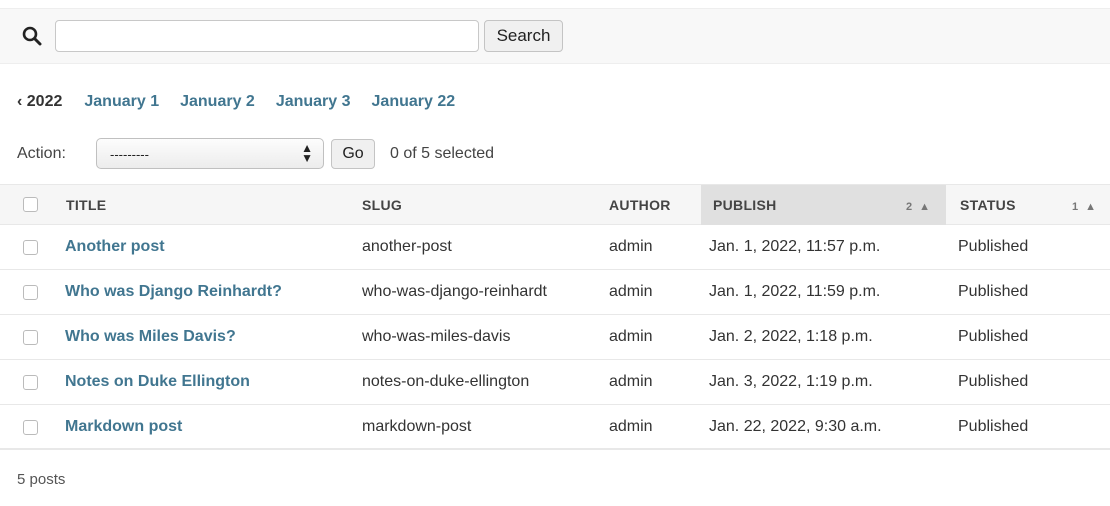  Describe the element at coordinates (918, 207) in the screenshot. I see `publish-sort-info: 2 ▲` at that location.